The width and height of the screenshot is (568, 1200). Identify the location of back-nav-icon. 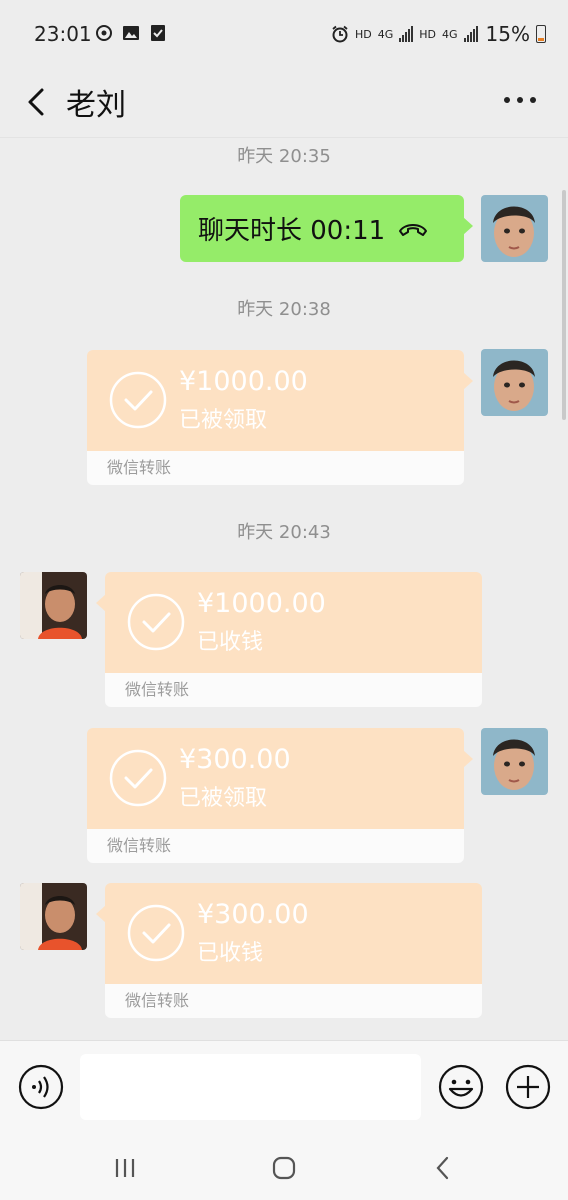
(443, 1168).